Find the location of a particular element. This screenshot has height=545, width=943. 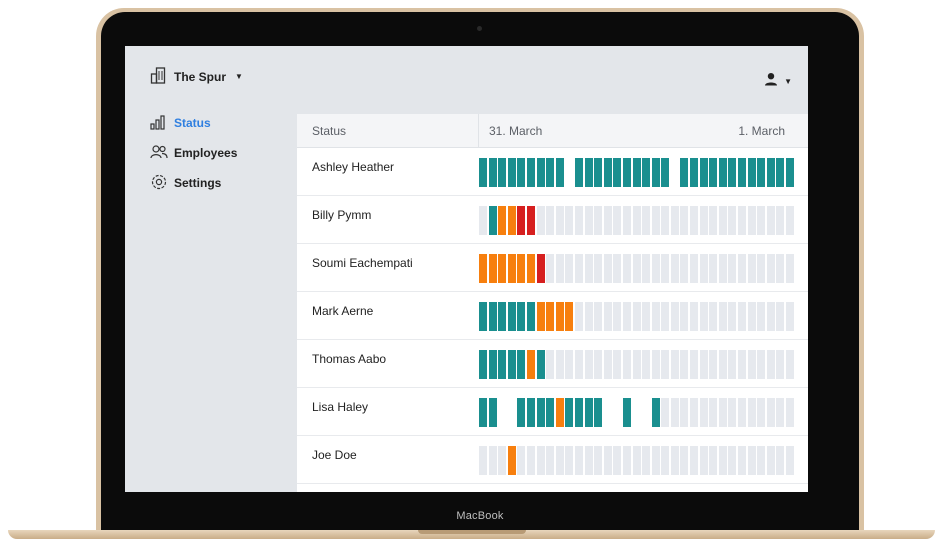

table-row: Joe Doe is located at coordinates (552, 460).